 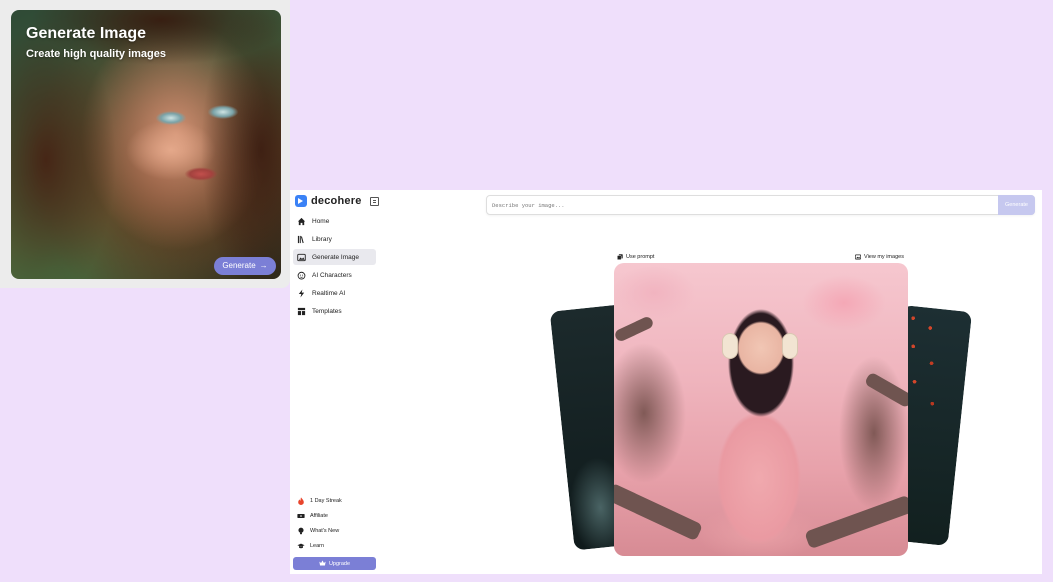 What do you see at coordinates (1016, 205) in the screenshot?
I see `generate-button: Generate` at bounding box center [1016, 205].